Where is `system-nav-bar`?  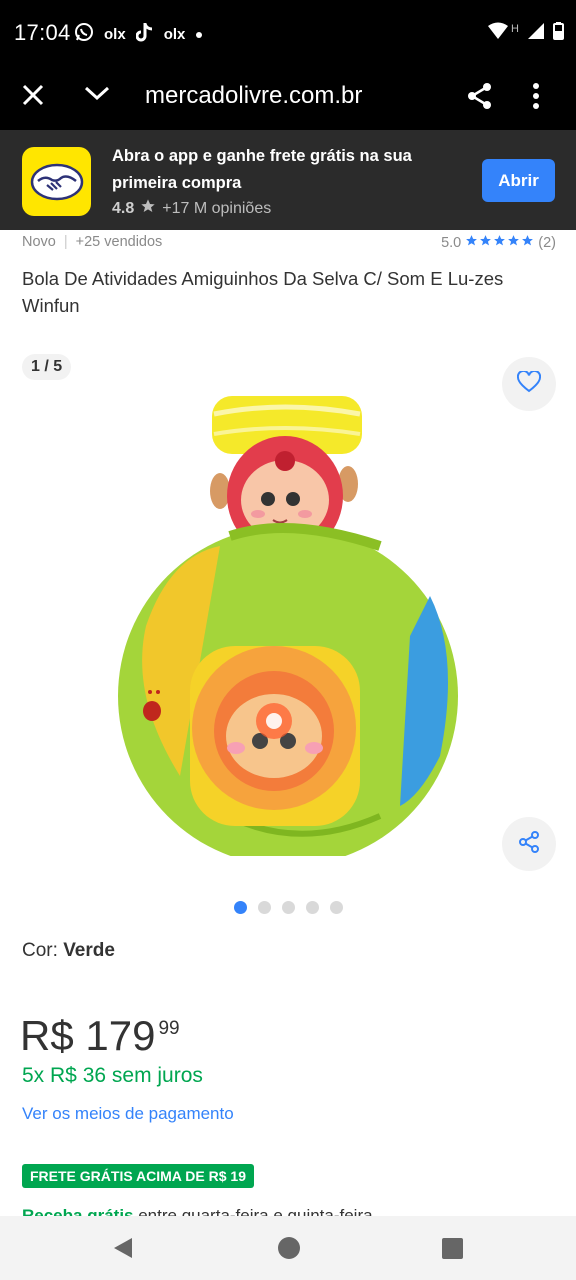 system-nav-bar is located at coordinates (288, 1248).